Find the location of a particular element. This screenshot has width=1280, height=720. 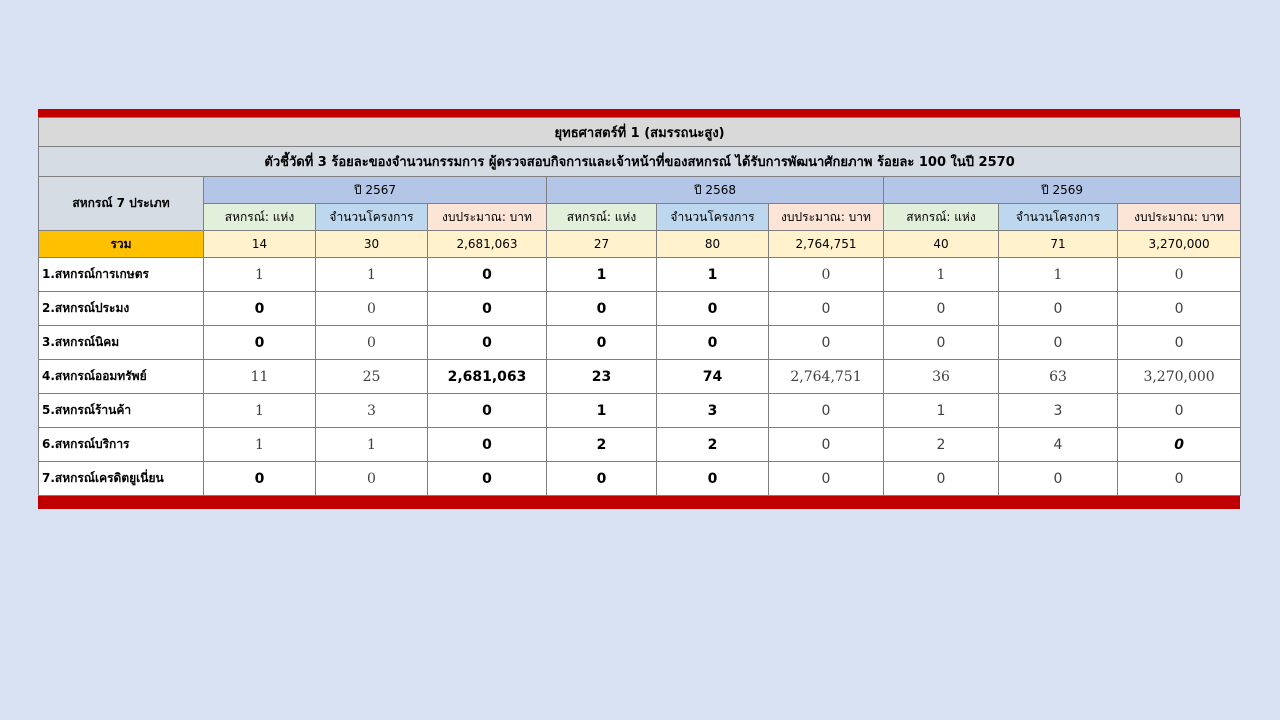

type-header: สหกรณ์ 7 ประเภท is located at coordinates (121, 203).